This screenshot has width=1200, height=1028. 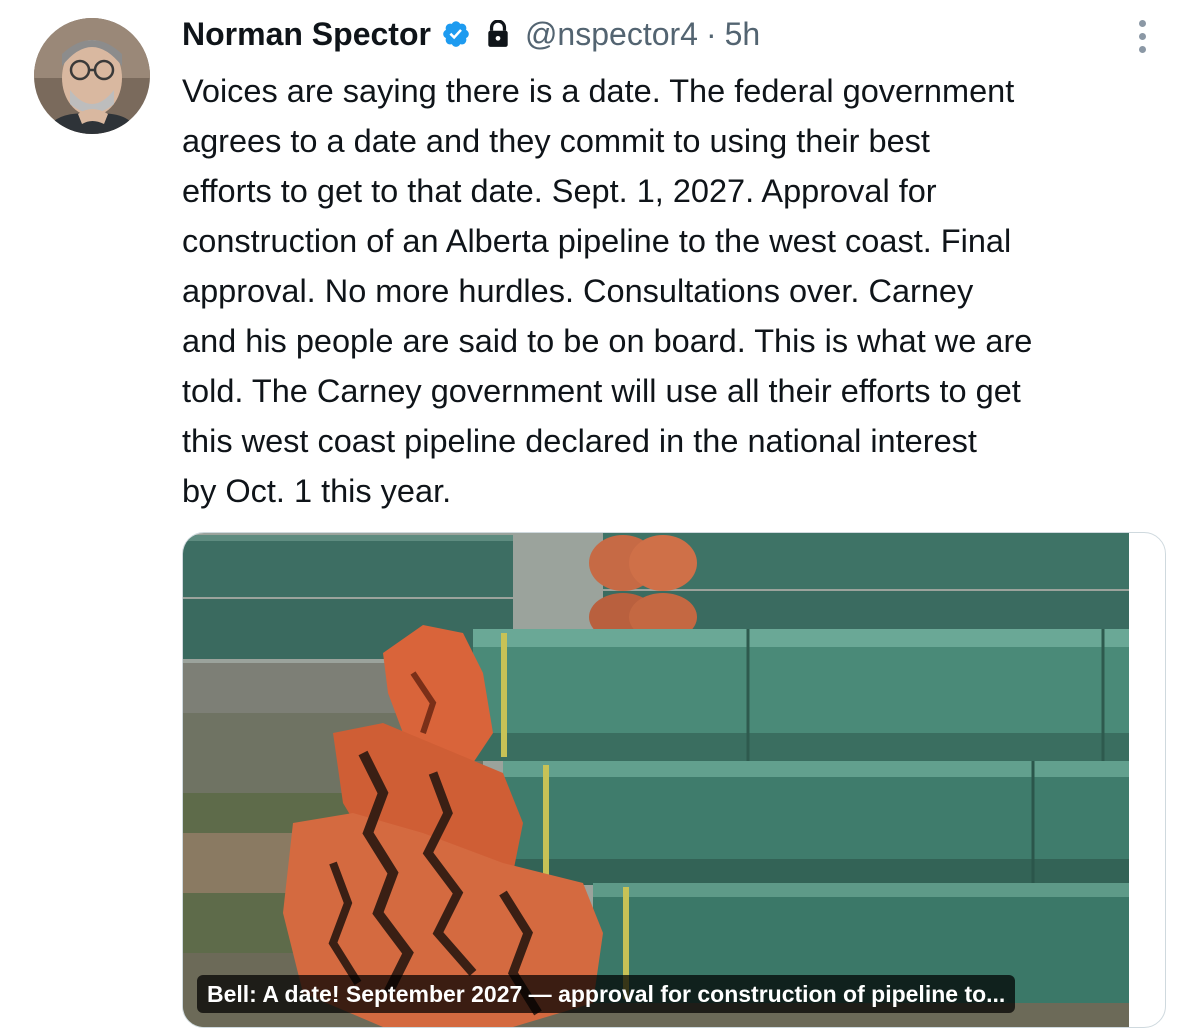 I want to click on tweet-text-line: by Oct. 1 this year., so click(x=317, y=491).